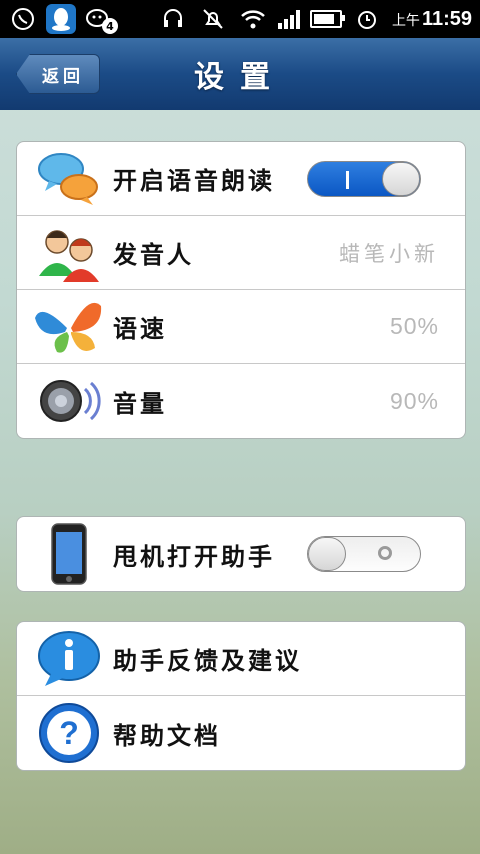 The width and height of the screenshot is (480, 854). What do you see at coordinates (241, 733) in the screenshot?
I see `help-docs-row: ? 帮助文档` at bounding box center [241, 733].